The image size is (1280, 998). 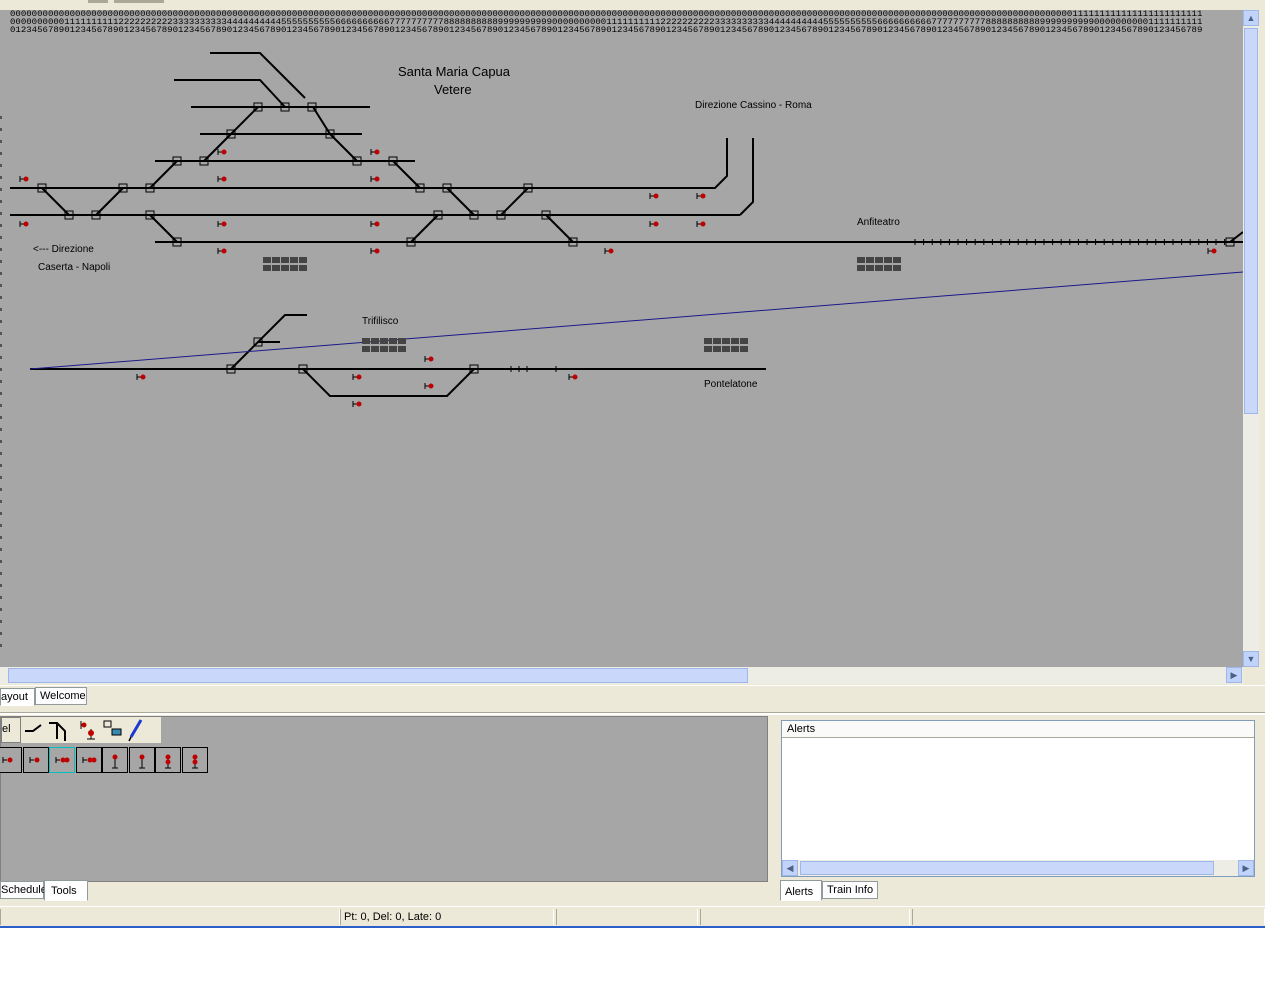 I want to click on taskbar-edge, so click(x=632, y=927).